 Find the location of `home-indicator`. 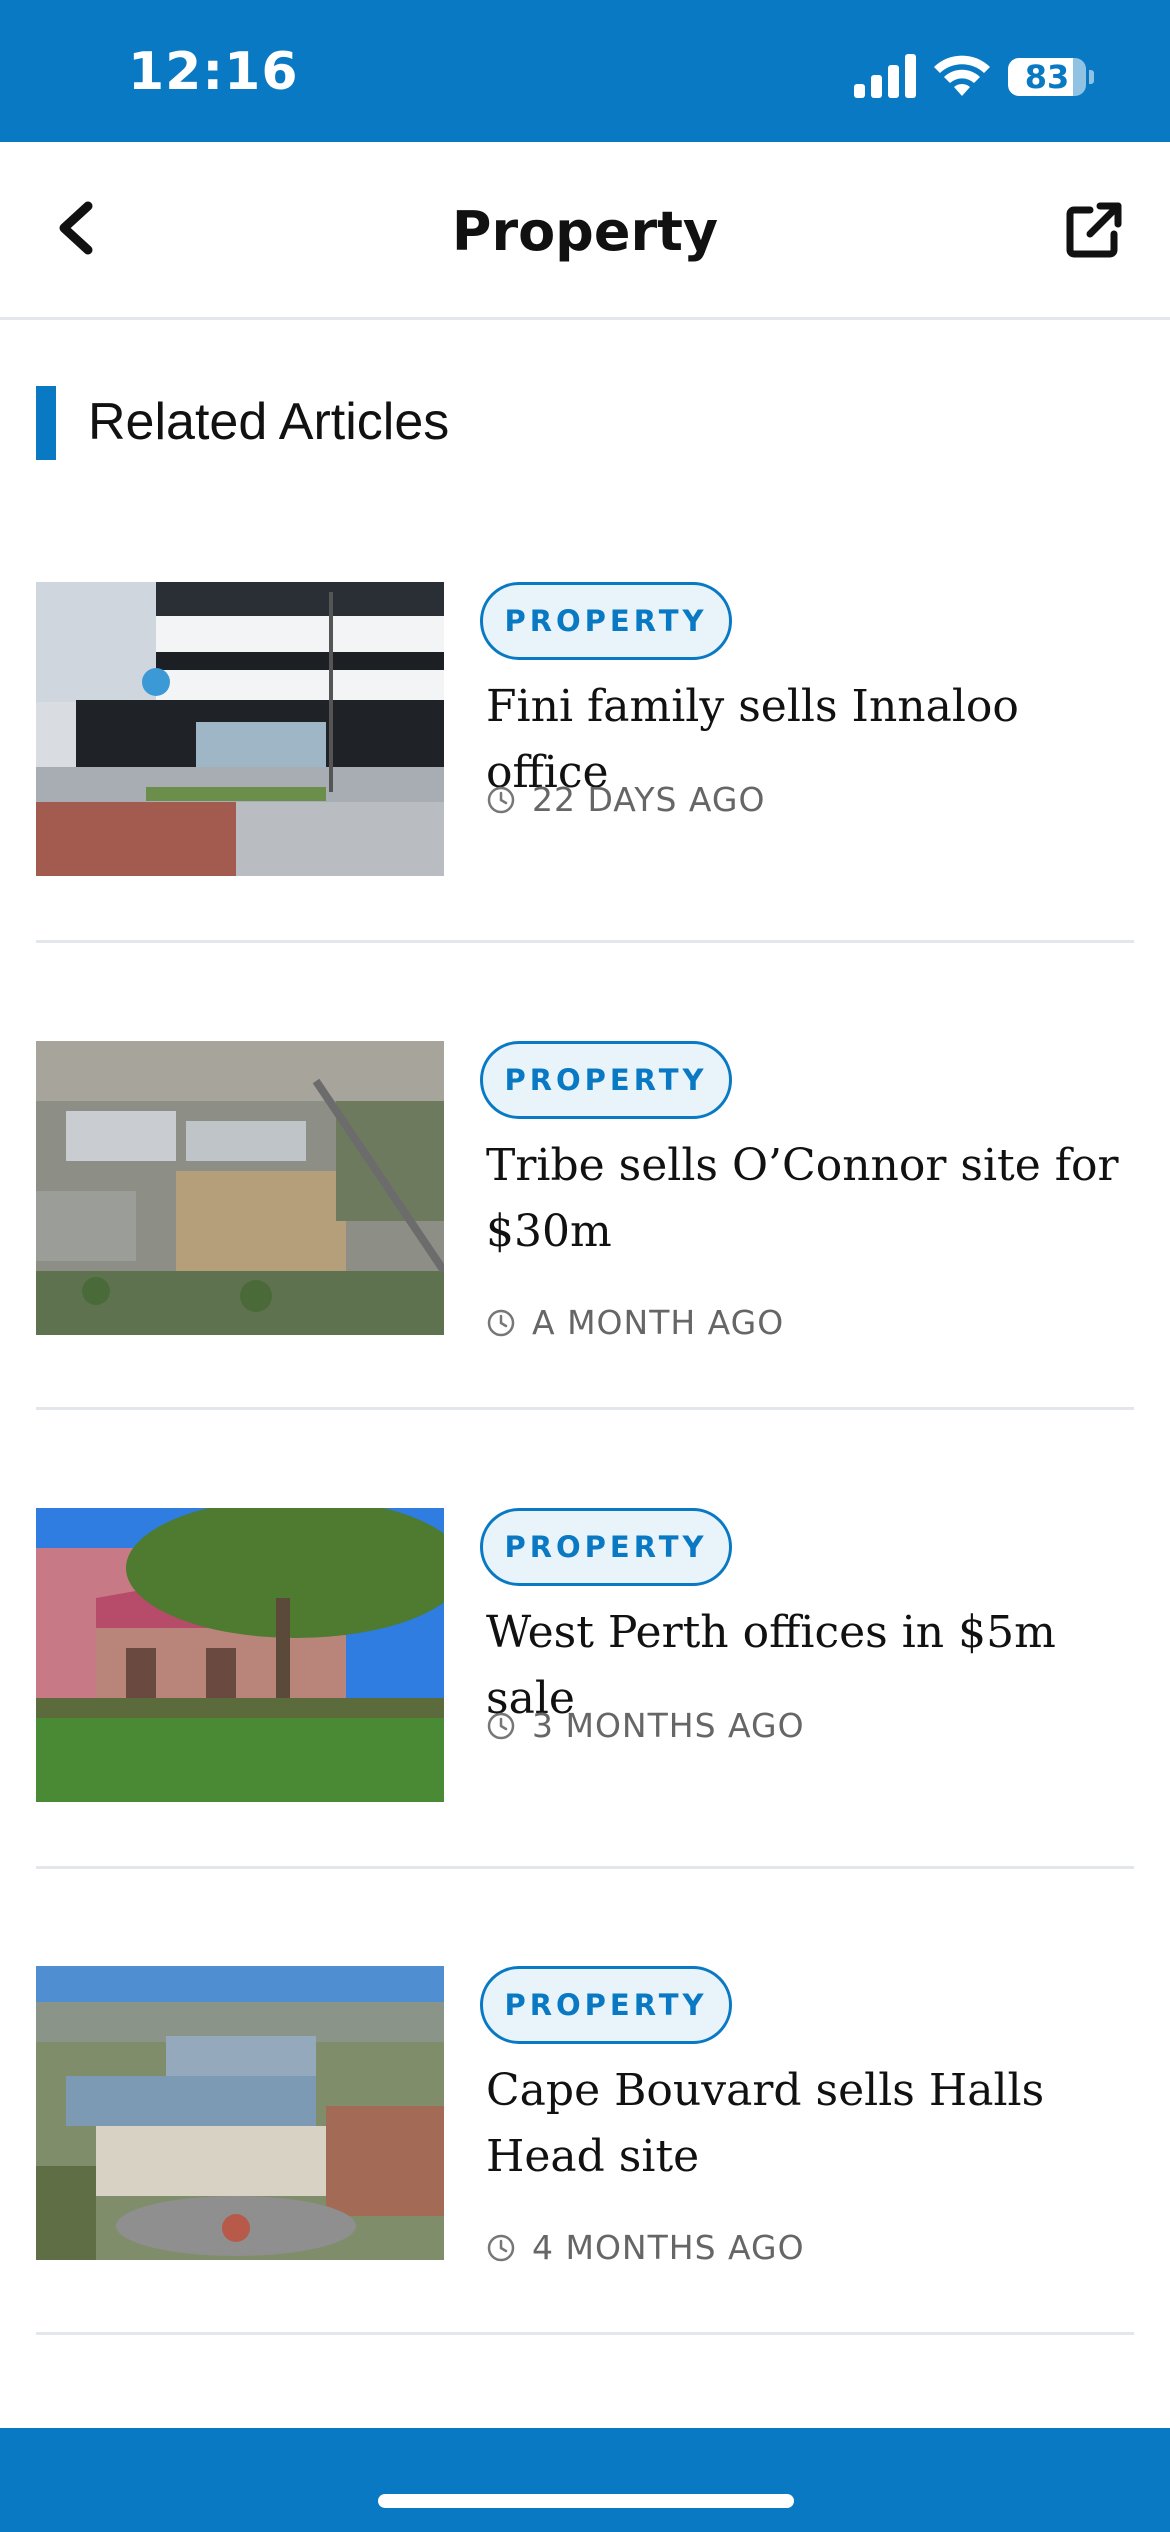

home-indicator is located at coordinates (586, 2501).